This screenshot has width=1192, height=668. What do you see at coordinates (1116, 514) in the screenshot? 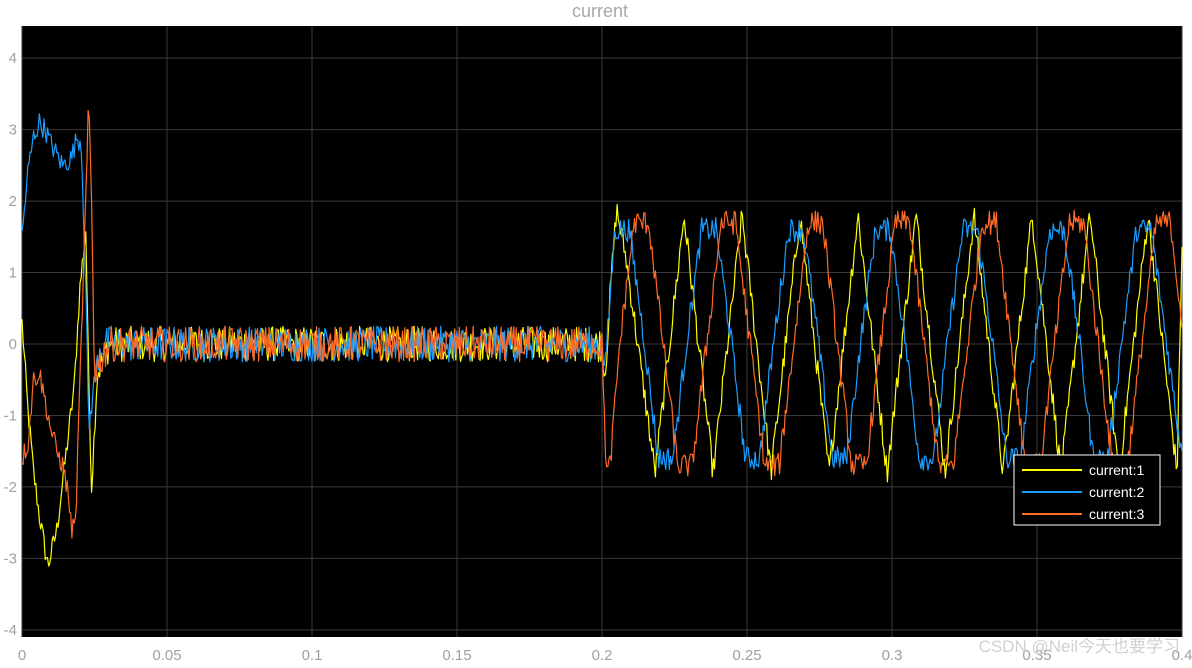
I see `legend-label: current:3` at bounding box center [1116, 514].